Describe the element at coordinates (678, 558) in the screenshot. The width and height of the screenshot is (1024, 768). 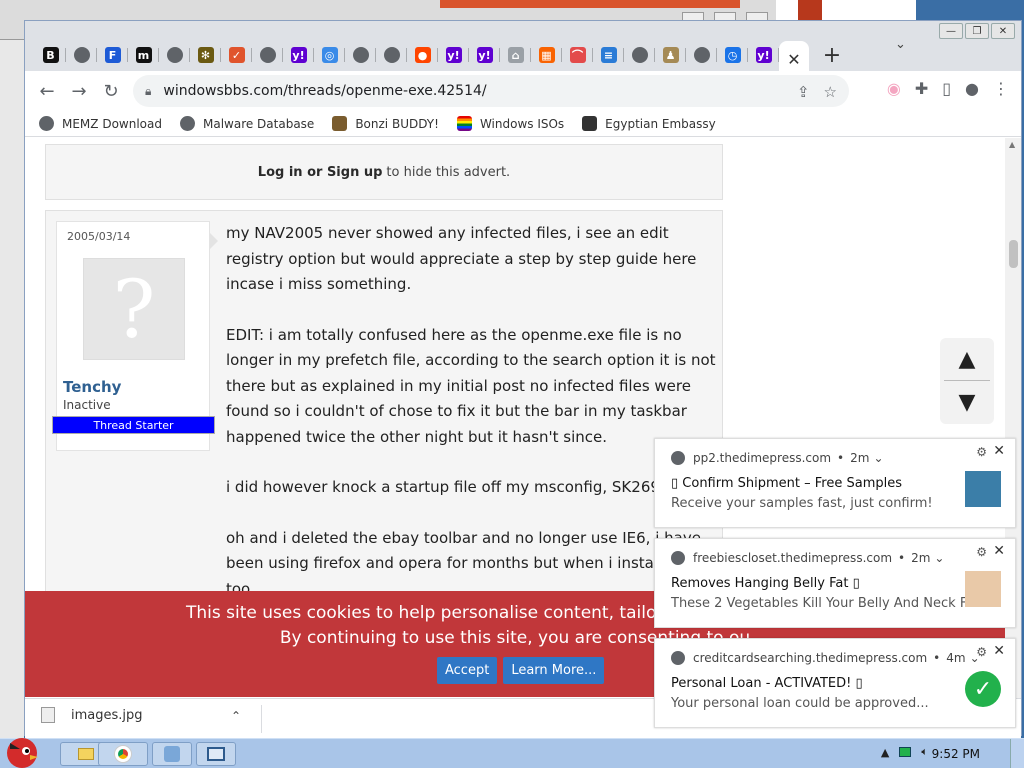
I see `chrome-icon` at that location.